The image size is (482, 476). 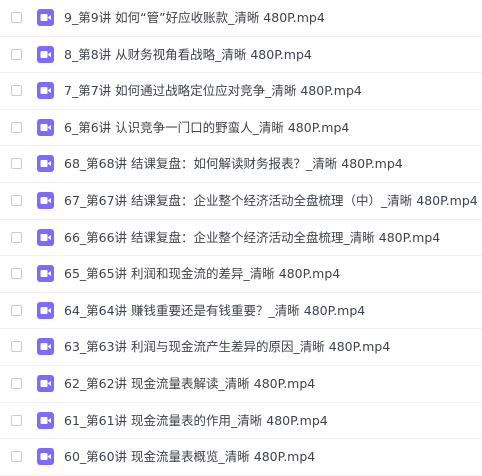 I want to click on file-row: 64_第64讲 赚钱重要还是有钱重要？_清晰 480P.mp4, so click(x=241, y=311).